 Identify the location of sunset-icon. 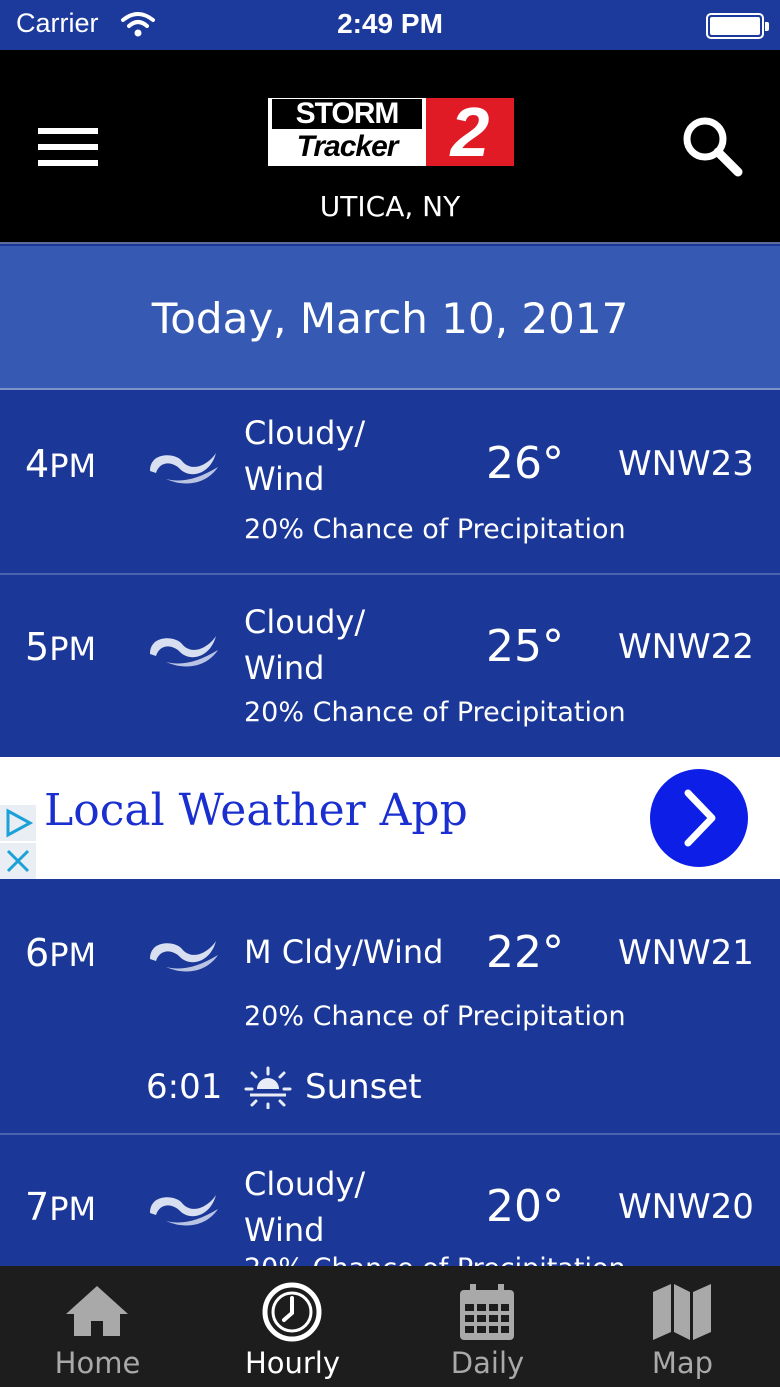
(268, 1087).